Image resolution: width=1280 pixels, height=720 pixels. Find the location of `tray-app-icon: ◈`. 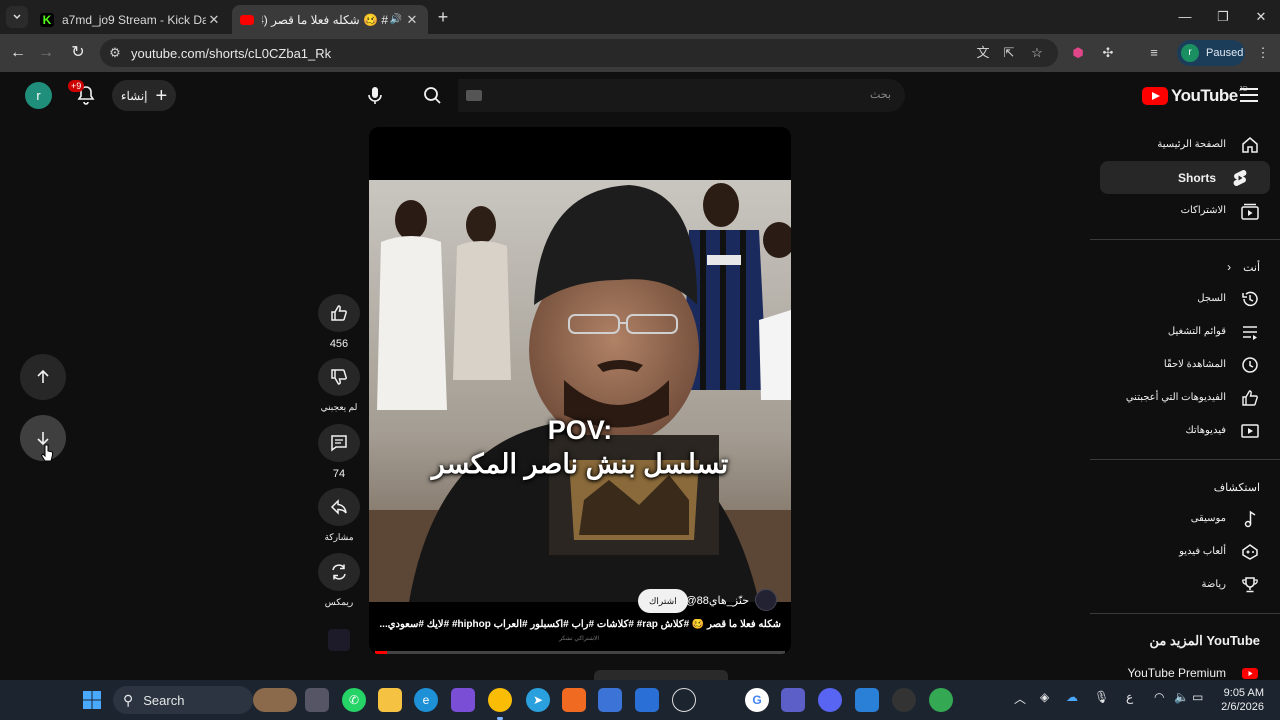

tray-app-icon: ◈ is located at coordinates (1044, 697).